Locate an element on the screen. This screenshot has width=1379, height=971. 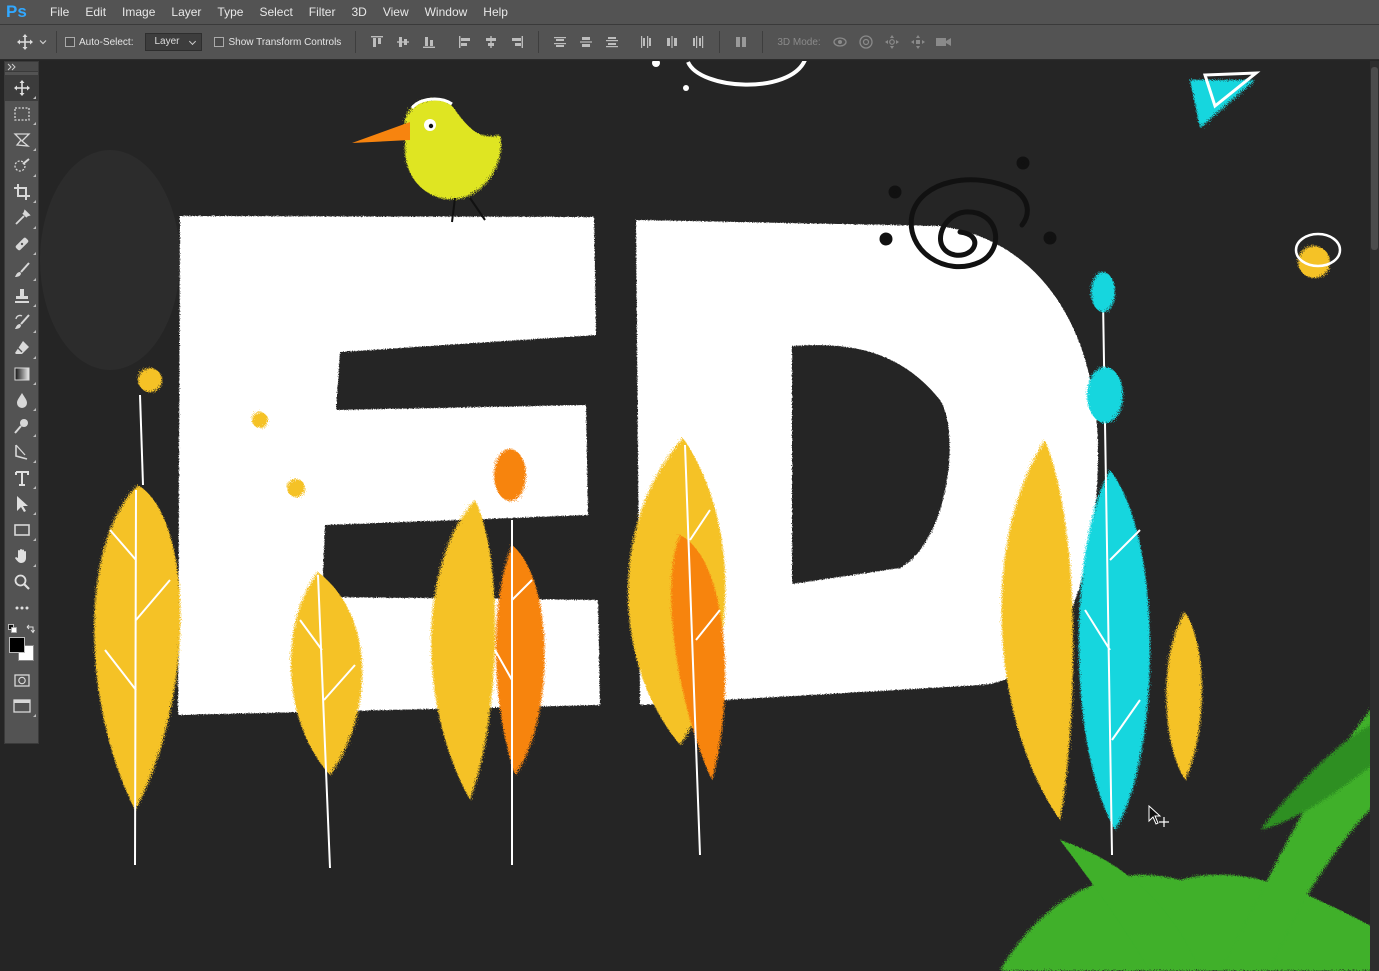
move-cursor-icon is located at coordinates (1158, 816).